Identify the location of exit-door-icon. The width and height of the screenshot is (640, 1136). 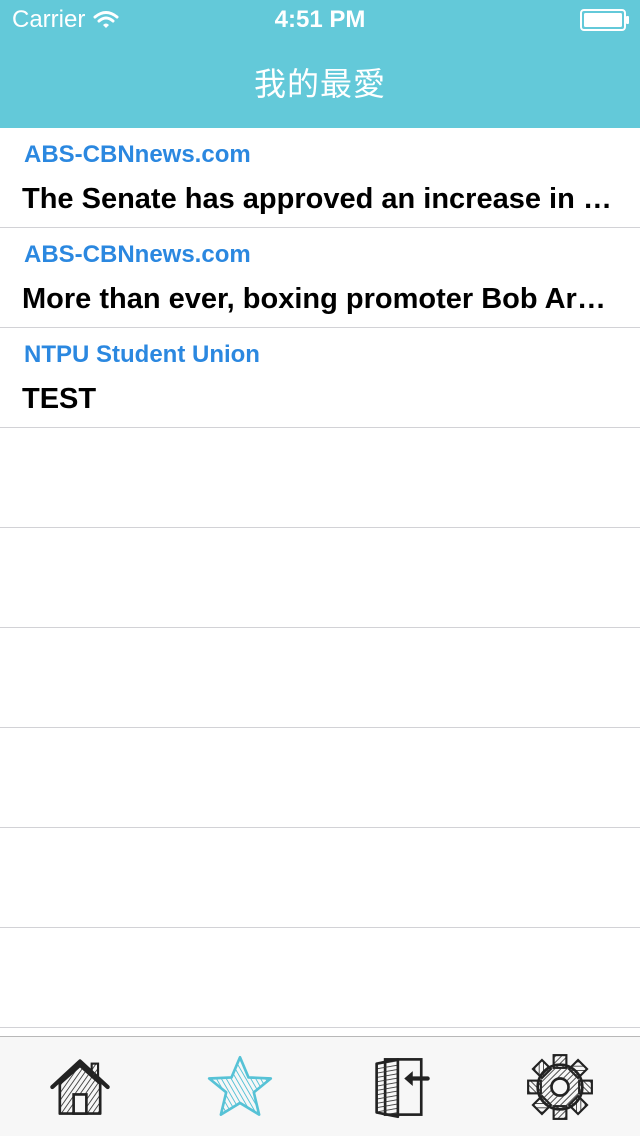
(402, 1088).